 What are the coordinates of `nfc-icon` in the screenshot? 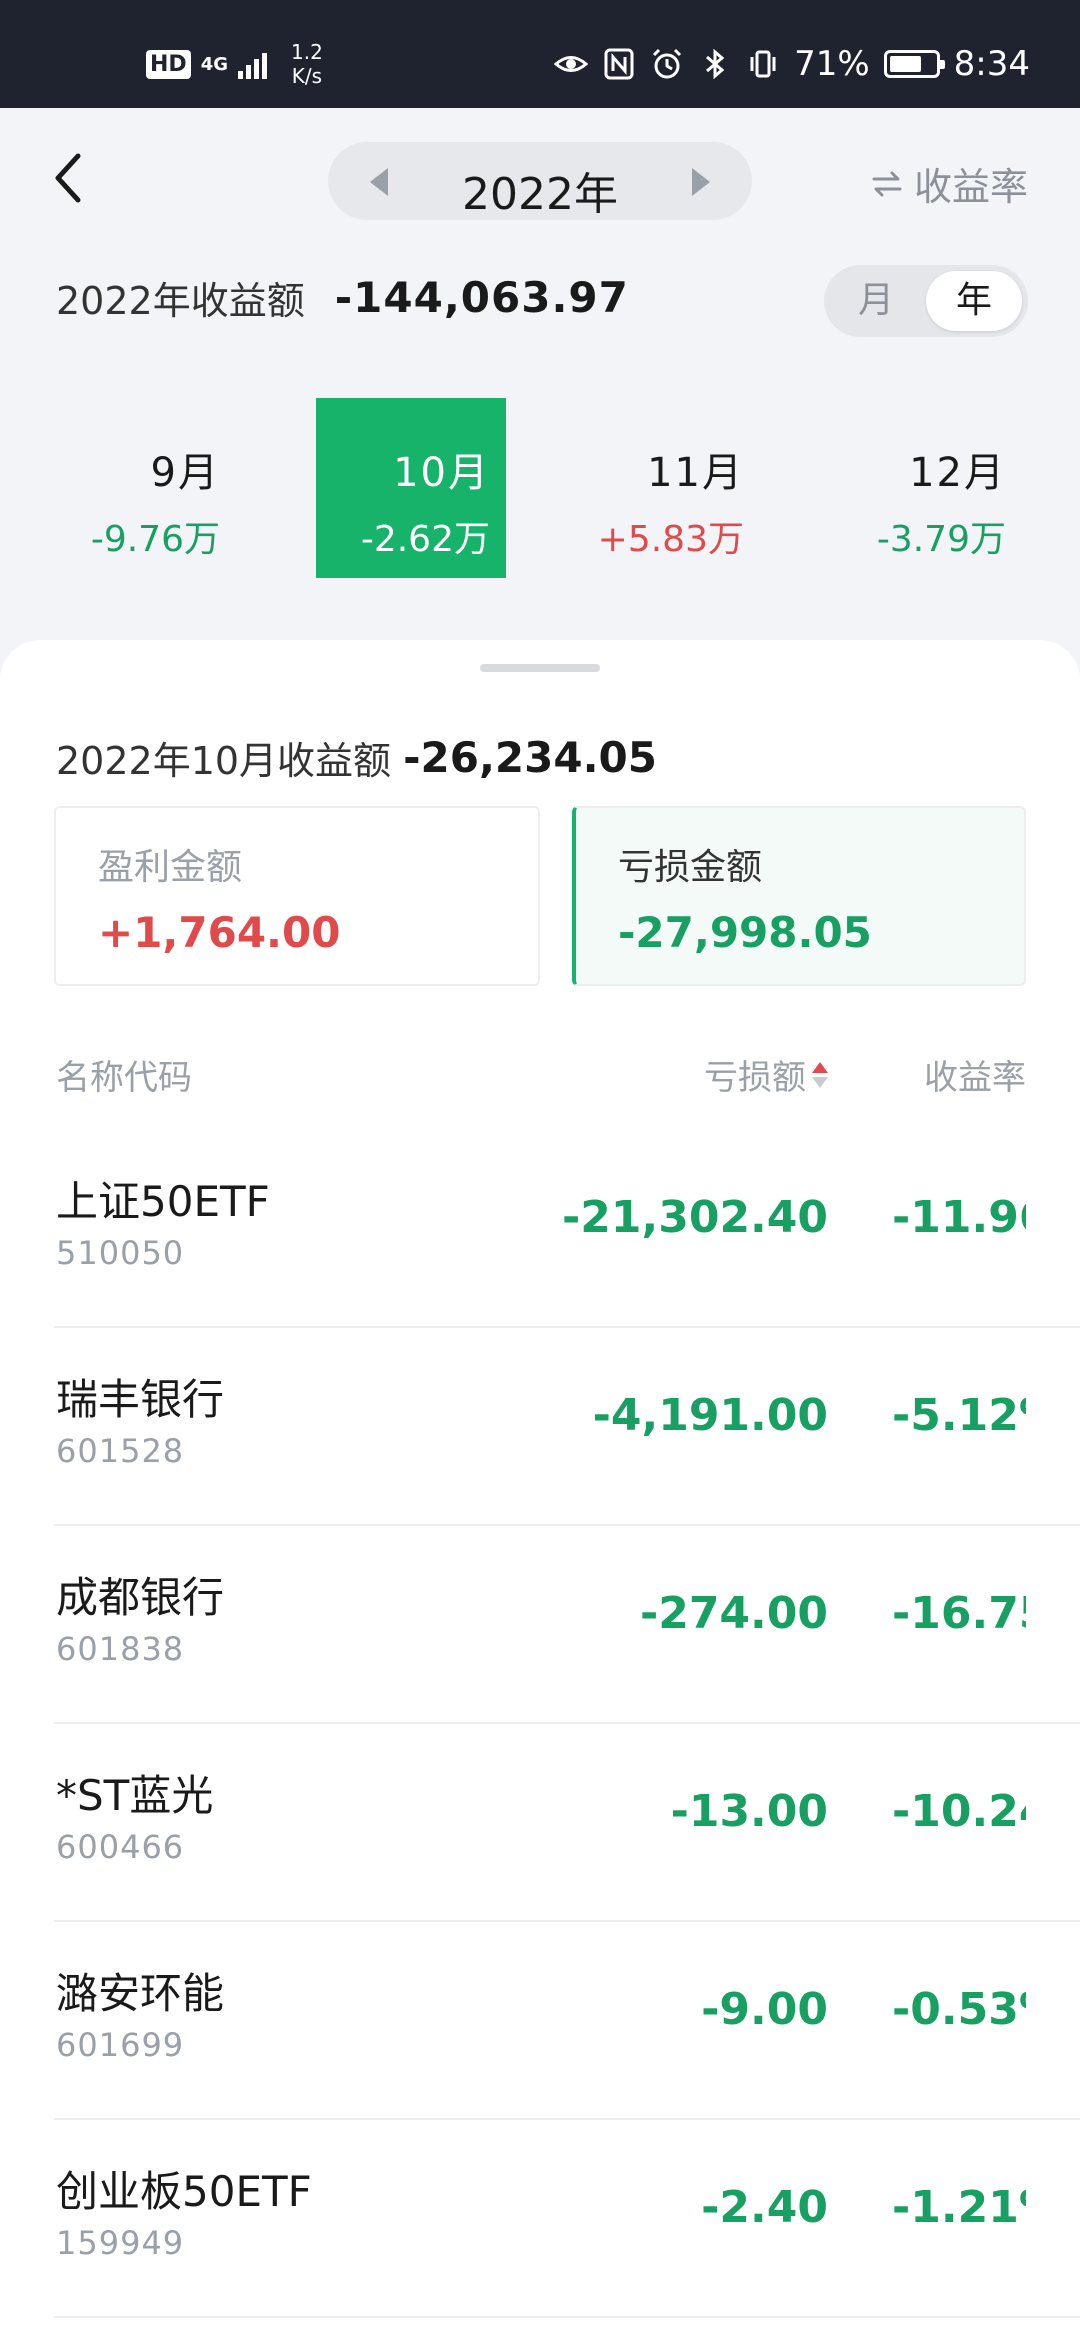 It's located at (619, 64).